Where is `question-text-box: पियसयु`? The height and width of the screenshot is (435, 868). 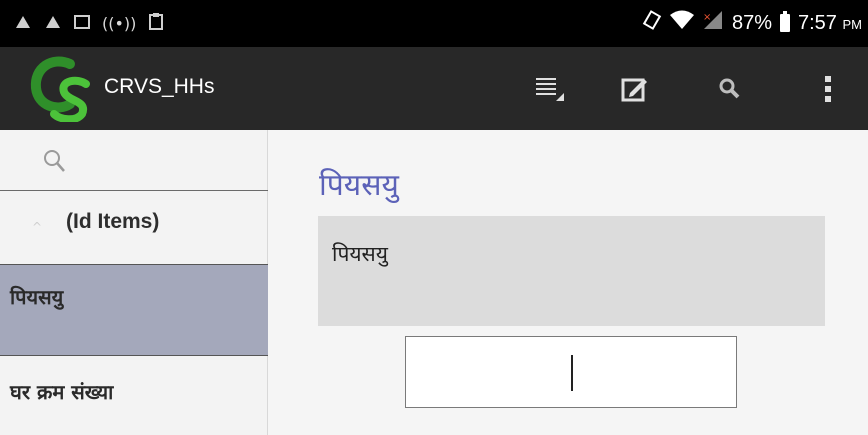
question-text-box: पियसयु is located at coordinates (571, 271).